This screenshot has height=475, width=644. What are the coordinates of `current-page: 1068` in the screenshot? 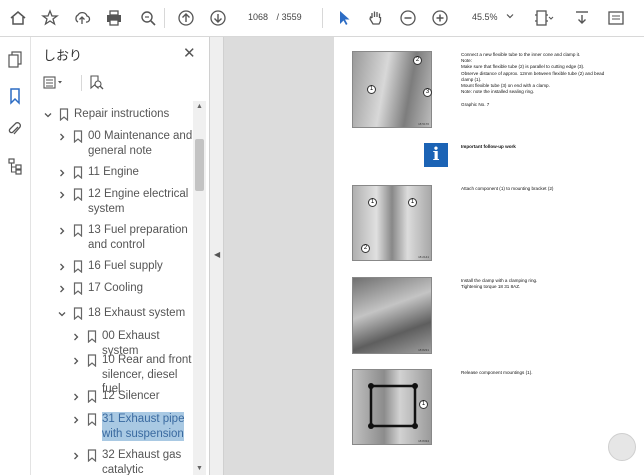 It's located at (258, 17).